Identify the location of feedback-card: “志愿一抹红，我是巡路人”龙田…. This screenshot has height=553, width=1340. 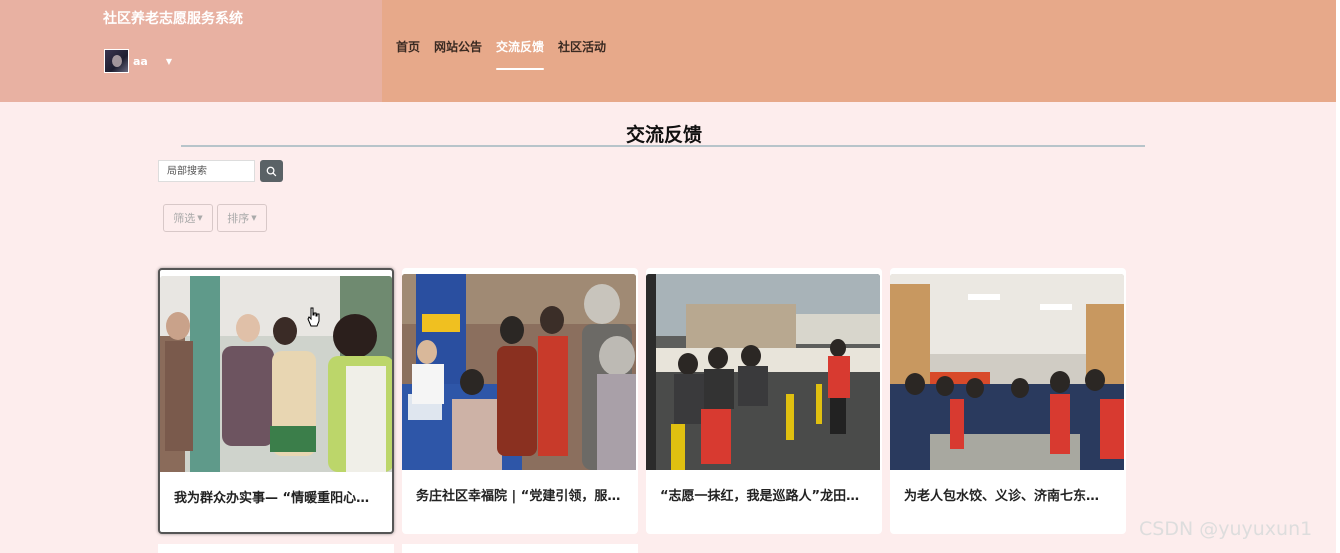
(764, 401).